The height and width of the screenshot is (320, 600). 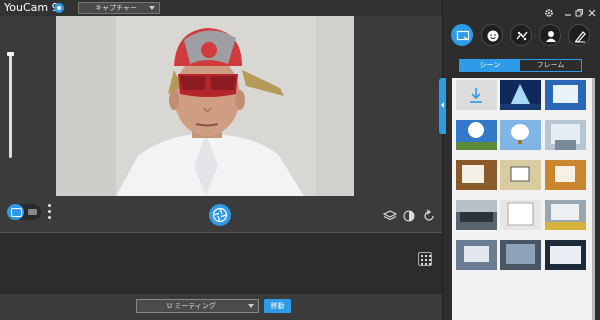 I want to click on brush-category-button, so click(x=579, y=35).